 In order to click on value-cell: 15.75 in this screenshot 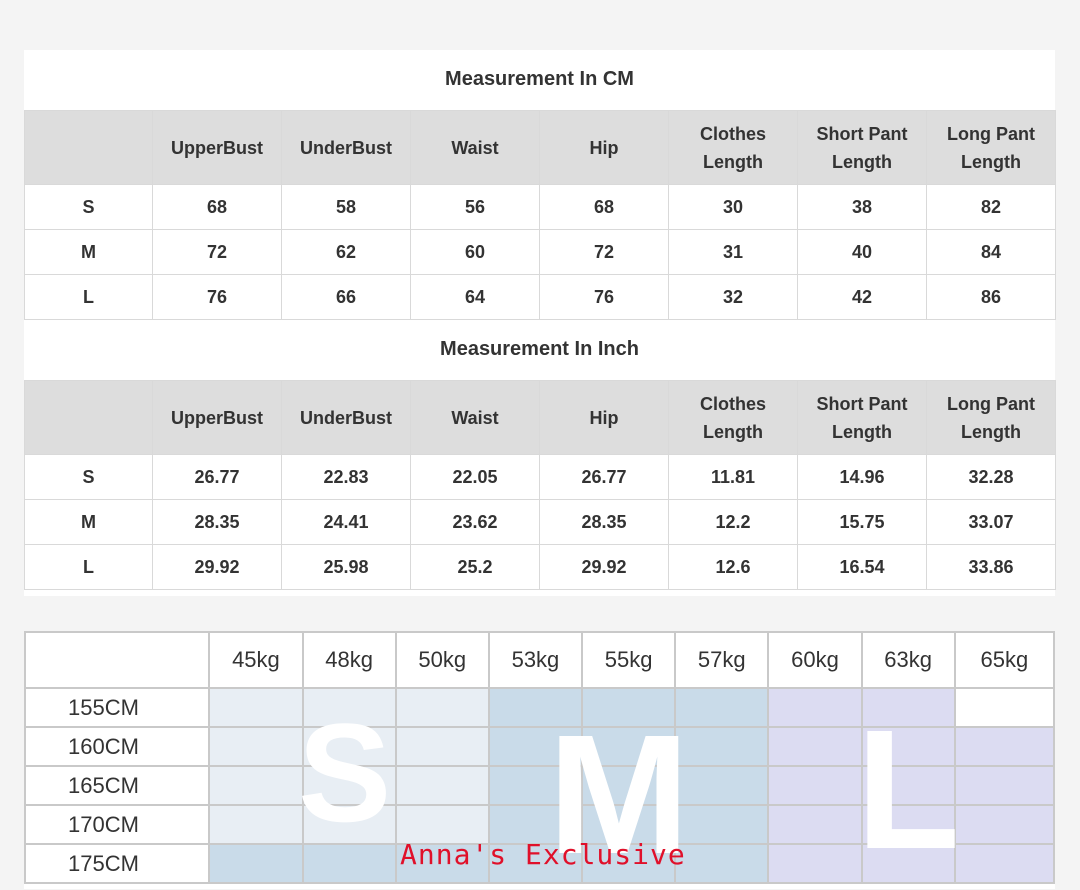, I will do `click(862, 522)`.